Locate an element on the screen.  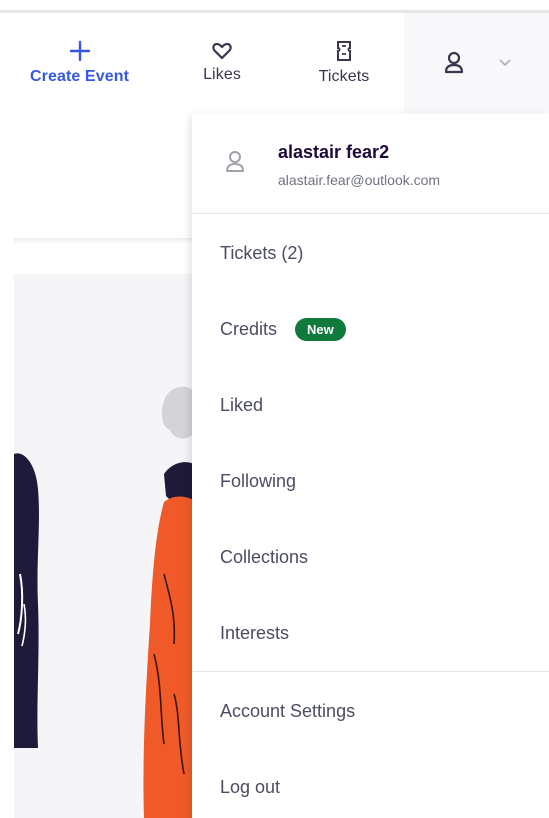
menu-item-credits-label: Credits is located at coordinates (249, 328).